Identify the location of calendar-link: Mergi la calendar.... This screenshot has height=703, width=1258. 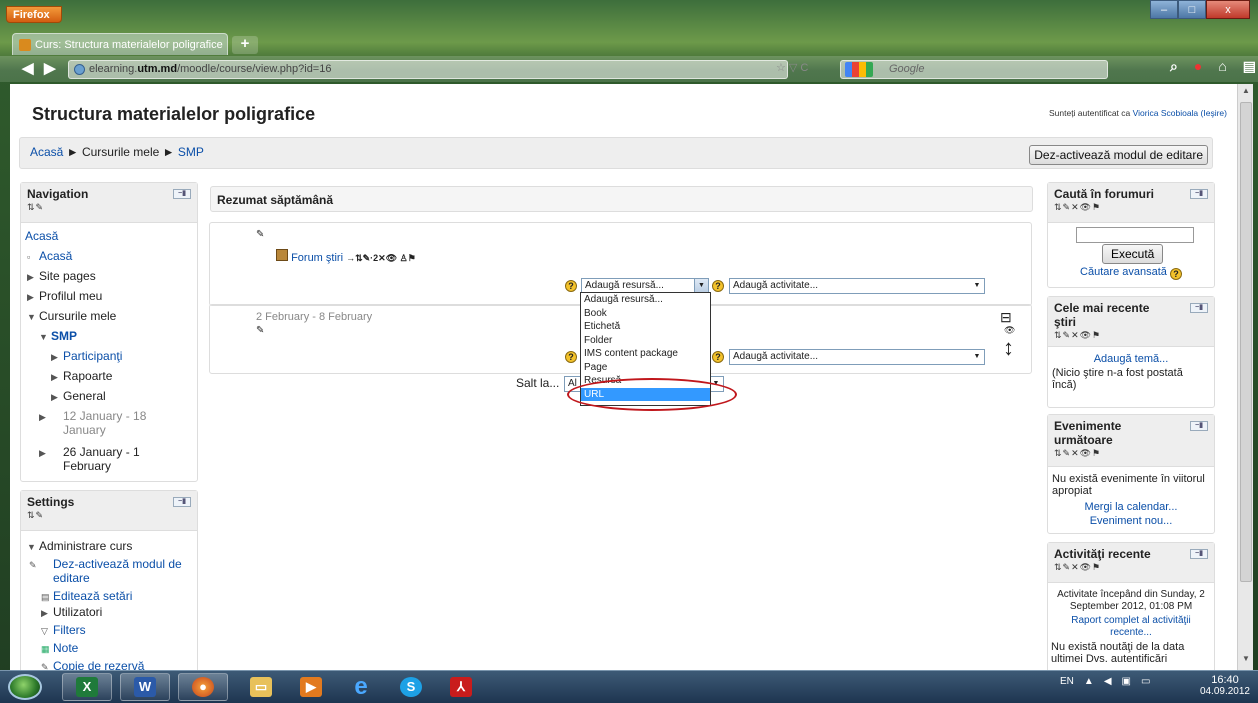
(1131, 507).